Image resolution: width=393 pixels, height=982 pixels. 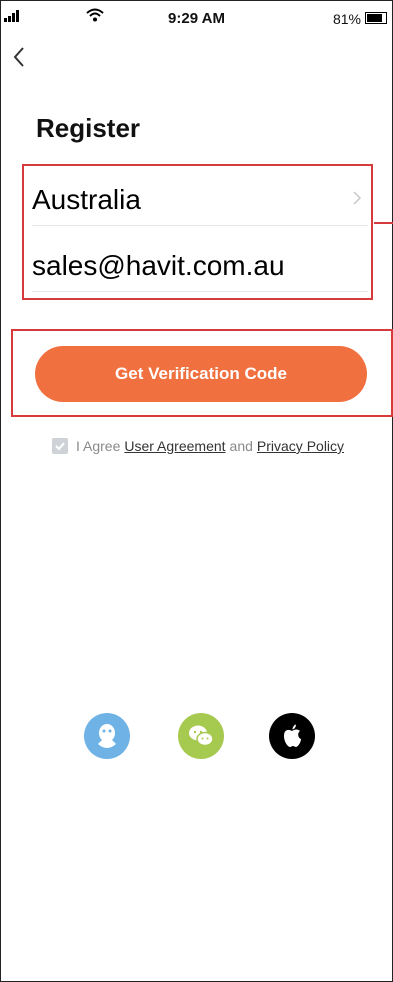 What do you see at coordinates (383, 223) in the screenshot?
I see `annotation-pointer` at bounding box center [383, 223].